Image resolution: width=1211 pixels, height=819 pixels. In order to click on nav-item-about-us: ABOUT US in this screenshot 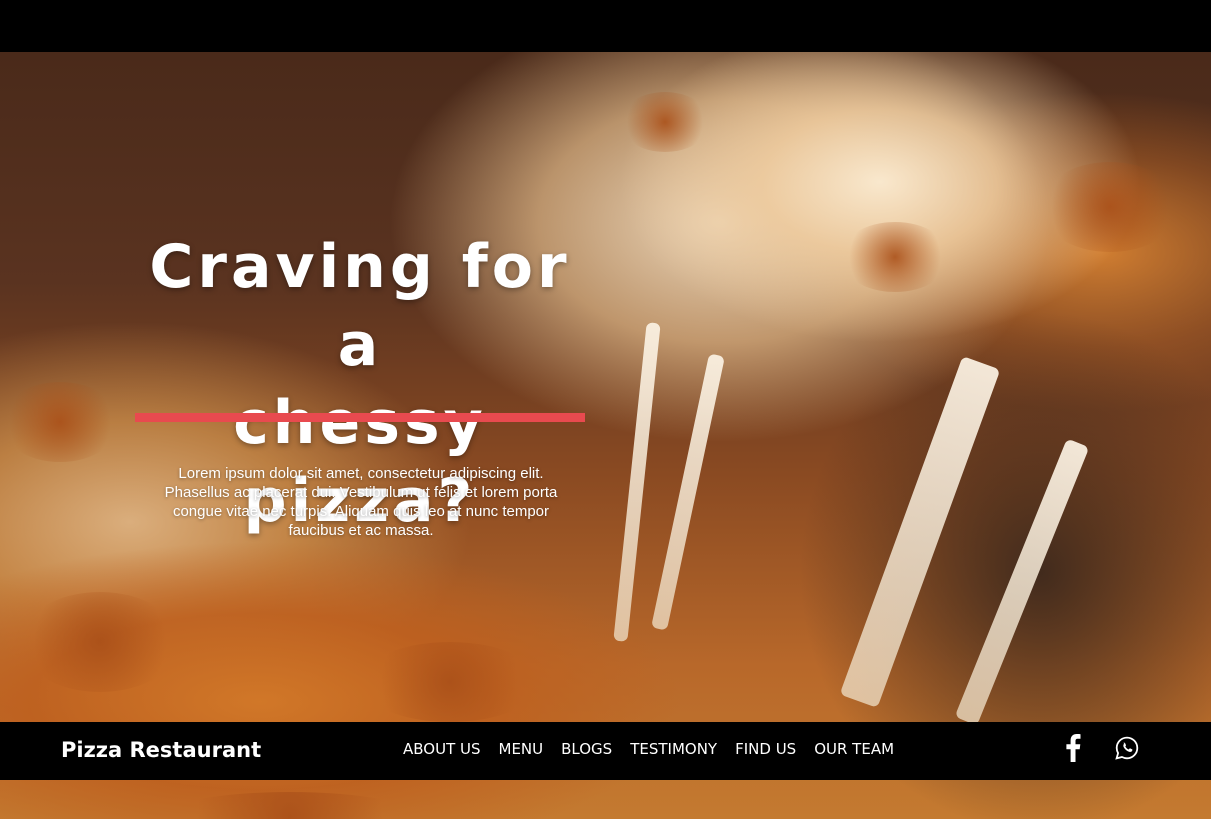, I will do `click(442, 749)`.